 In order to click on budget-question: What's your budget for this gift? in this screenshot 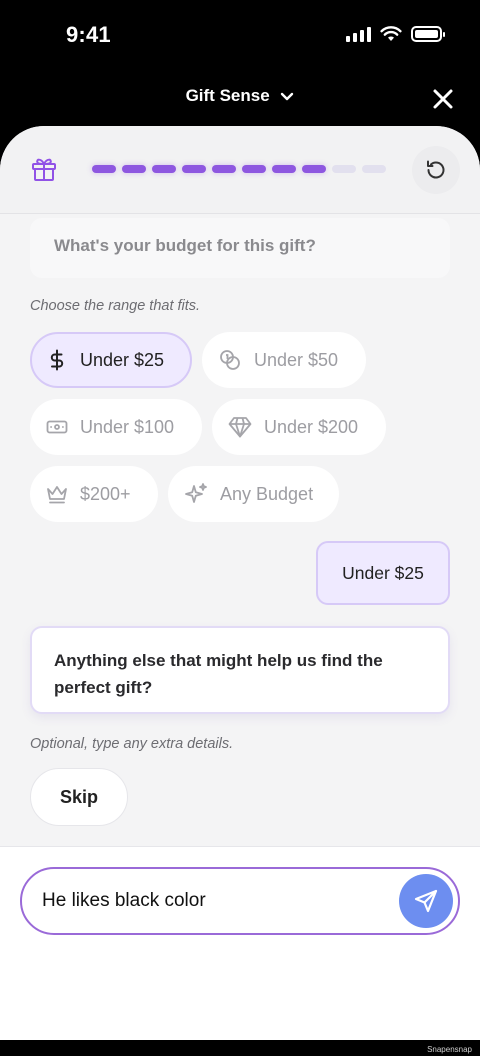, I will do `click(240, 248)`.